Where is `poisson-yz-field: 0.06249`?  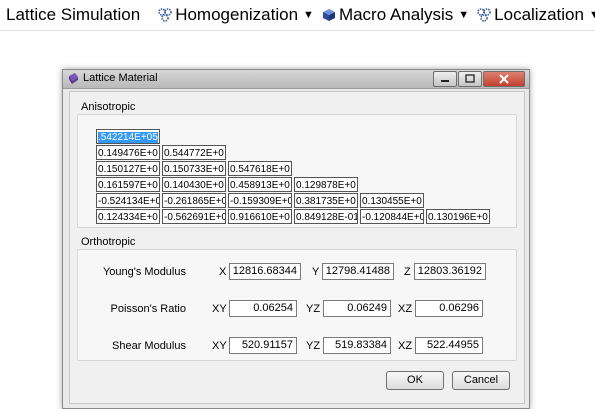 poisson-yz-field: 0.06249 is located at coordinates (357, 308).